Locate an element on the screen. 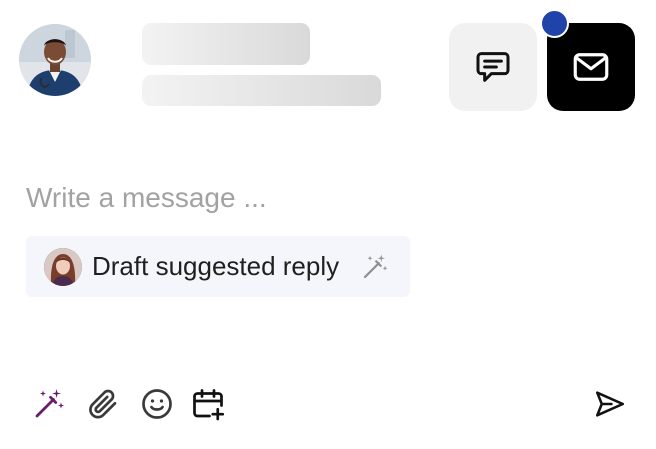  mail-icon is located at coordinates (591, 67).